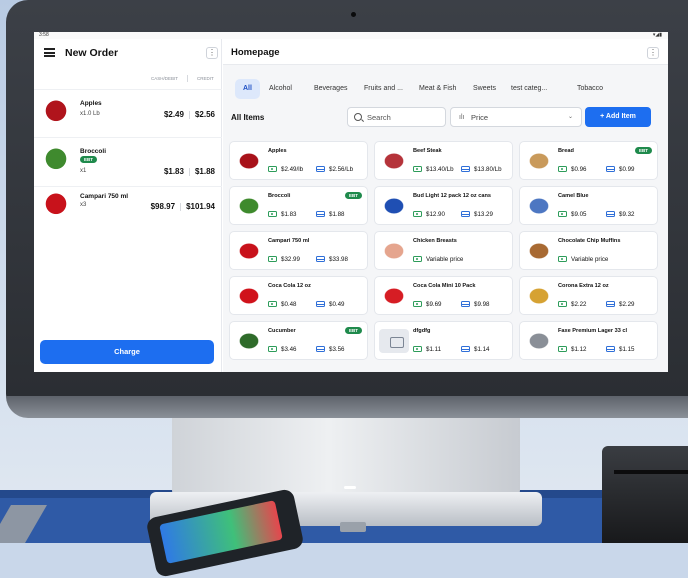  I want to click on cash-price: $9.05, so click(572, 214).